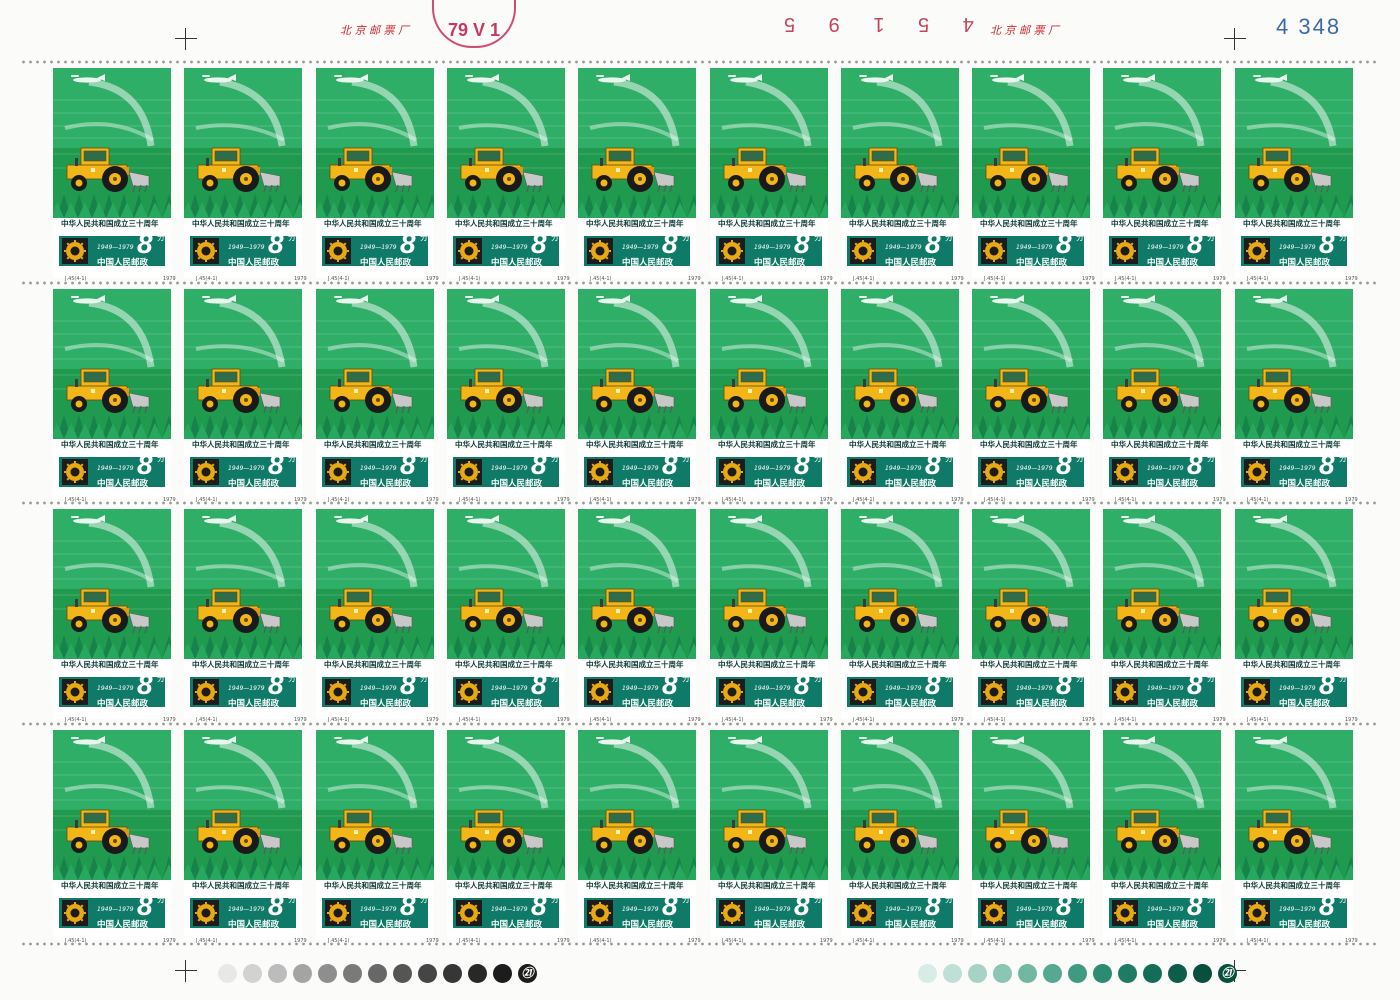  Describe the element at coordinates (527, 973) in the screenshot. I see `color-bar-number-left: ㉑` at that location.